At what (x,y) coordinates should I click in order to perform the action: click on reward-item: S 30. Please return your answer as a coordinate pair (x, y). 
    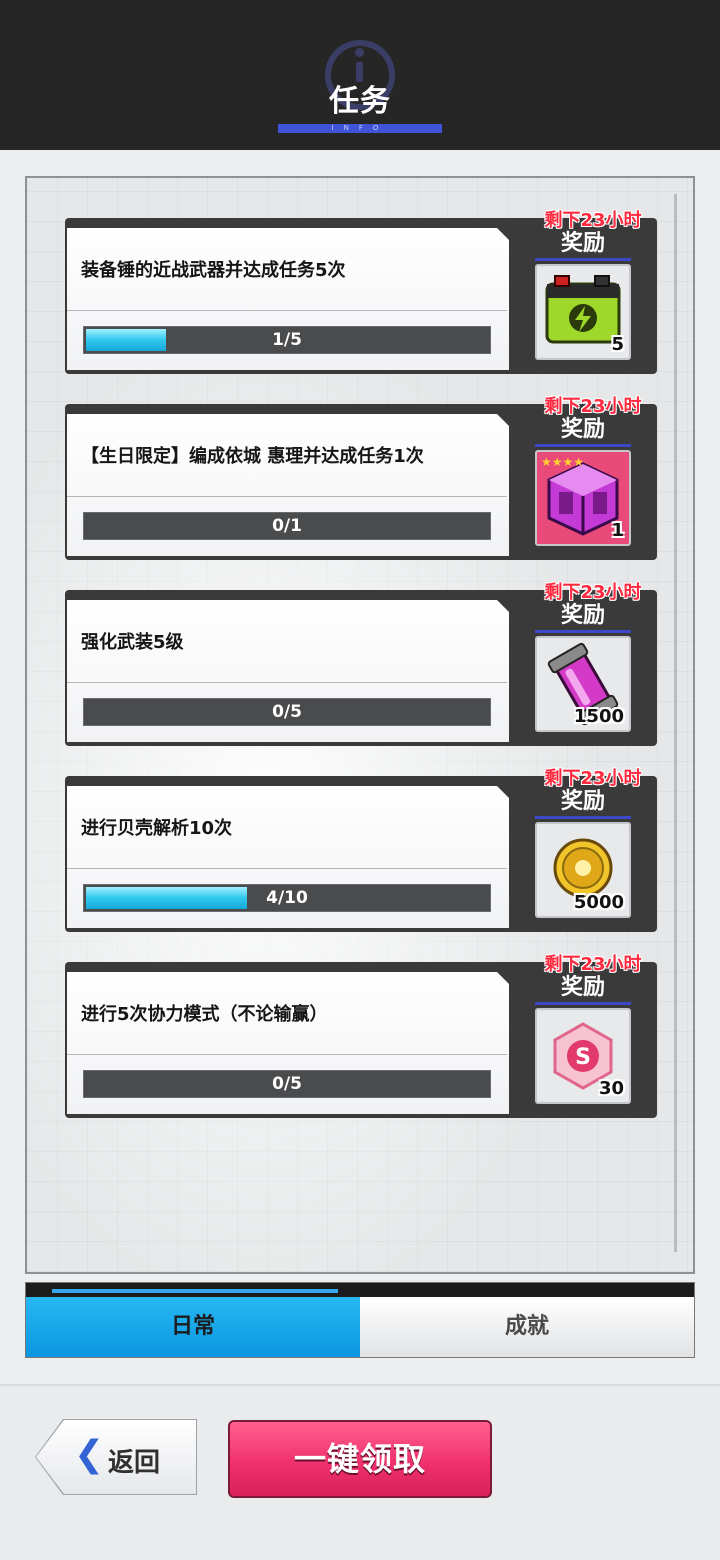
    Looking at the image, I should click on (583, 1056).